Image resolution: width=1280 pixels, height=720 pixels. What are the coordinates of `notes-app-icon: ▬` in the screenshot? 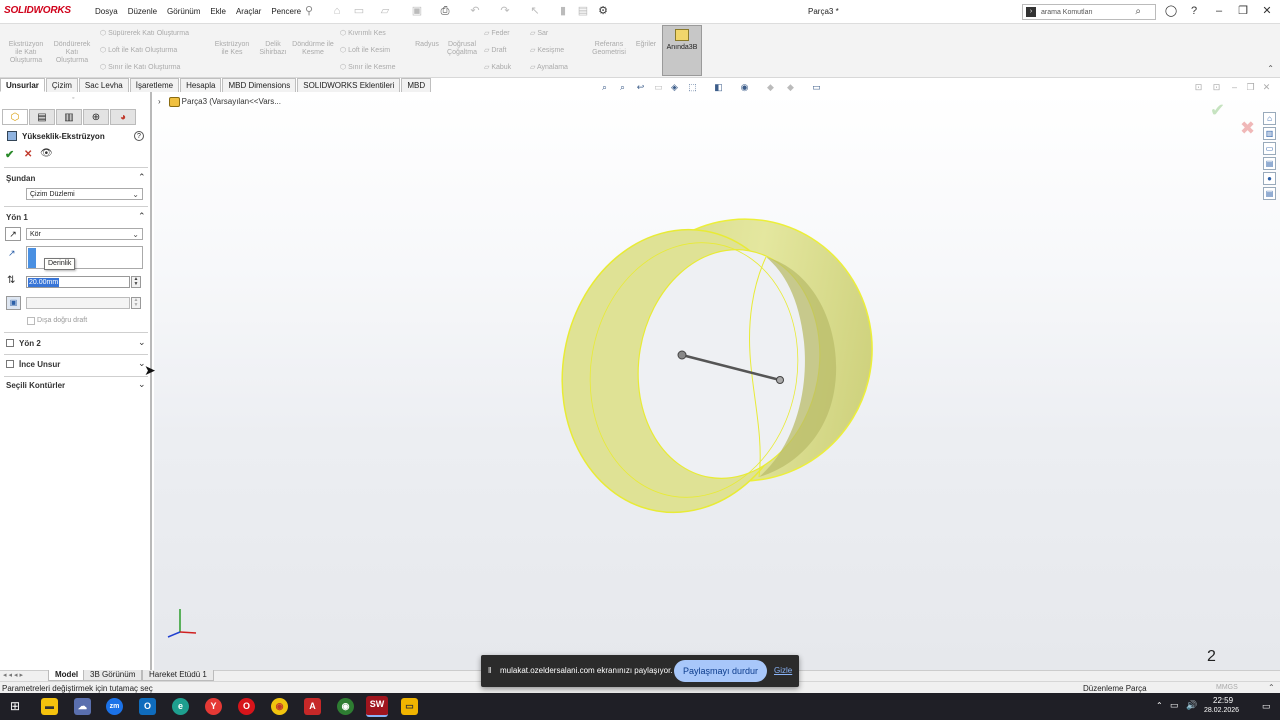 It's located at (49, 706).